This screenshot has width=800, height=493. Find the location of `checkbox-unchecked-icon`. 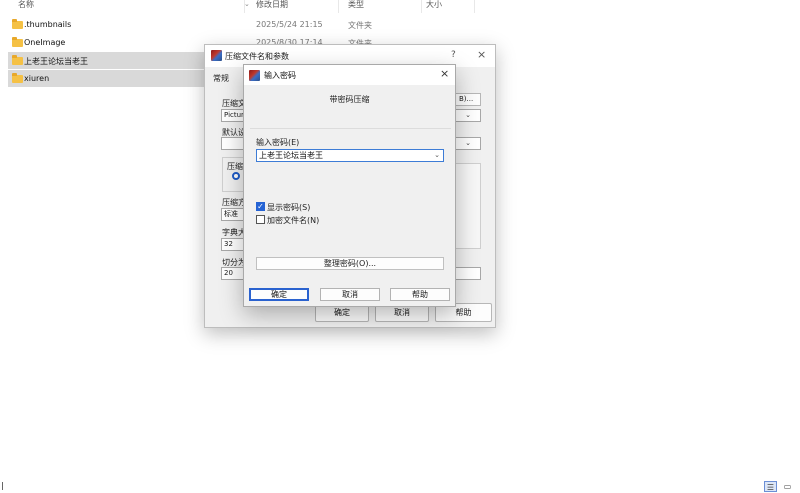

checkbox-unchecked-icon is located at coordinates (260, 219).